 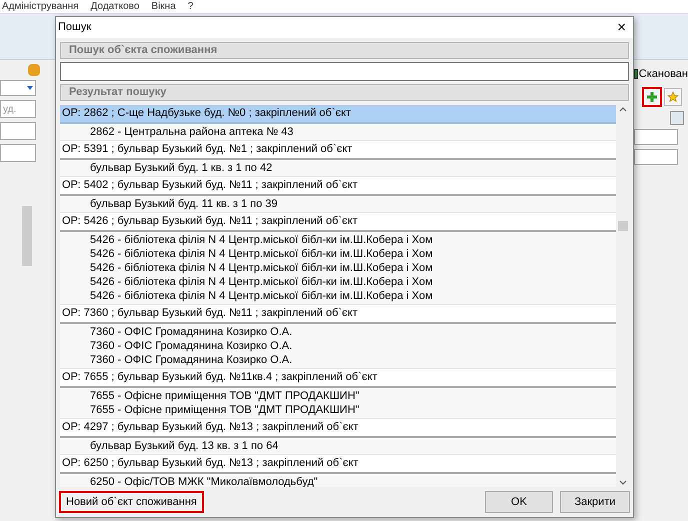 I want to click on result-item: бульвар Бузький буд. 13 кв. з 1 по 64, so click(x=338, y=446).